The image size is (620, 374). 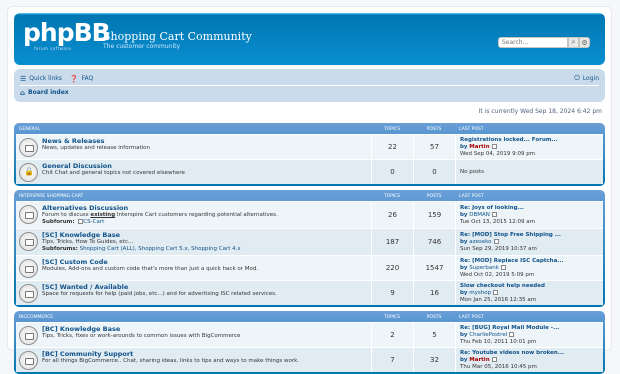 I want to click on faq-link: ❓ FAQ, so click(x=81, y=79).